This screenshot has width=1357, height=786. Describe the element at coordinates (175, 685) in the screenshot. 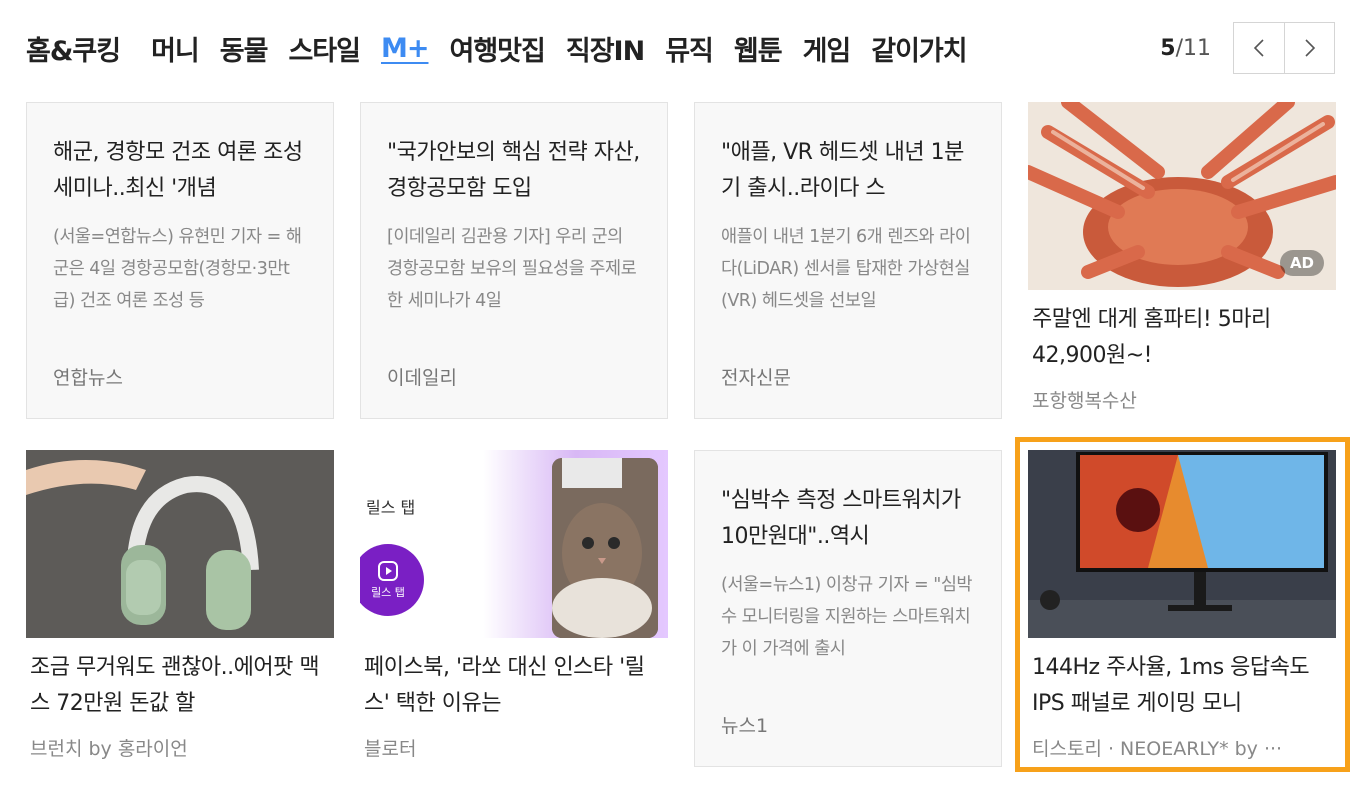

I see `card-title: 조금 무거워도 괜찮아..에어팟 맥스 72만원 돈값 할` at that location.